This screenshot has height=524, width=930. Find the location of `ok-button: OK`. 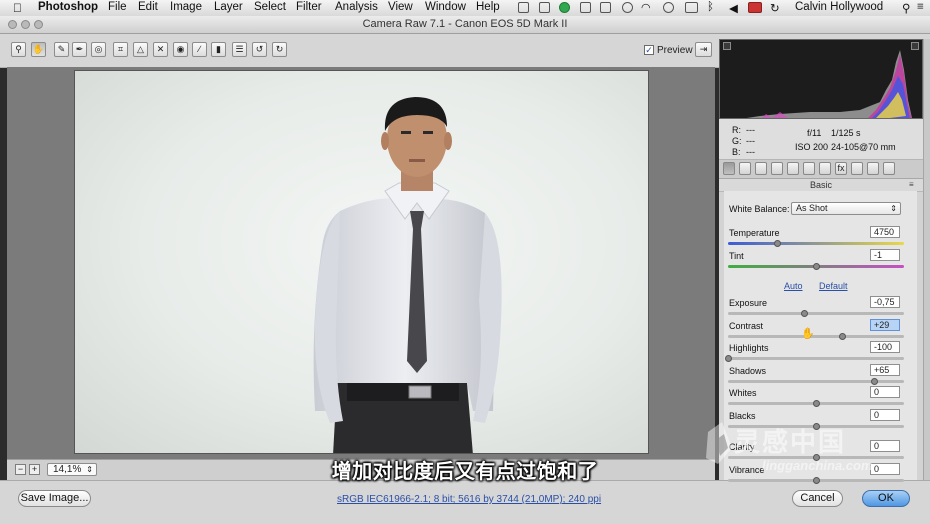

ok-button: OK is located at coordinates (886, 498).